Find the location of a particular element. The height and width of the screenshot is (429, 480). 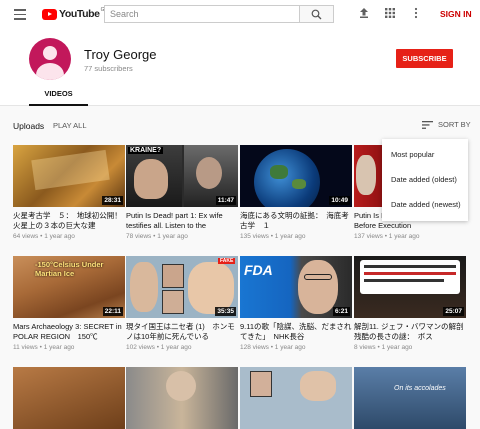

view-count: 128 views is located at coordinates (254, 347).